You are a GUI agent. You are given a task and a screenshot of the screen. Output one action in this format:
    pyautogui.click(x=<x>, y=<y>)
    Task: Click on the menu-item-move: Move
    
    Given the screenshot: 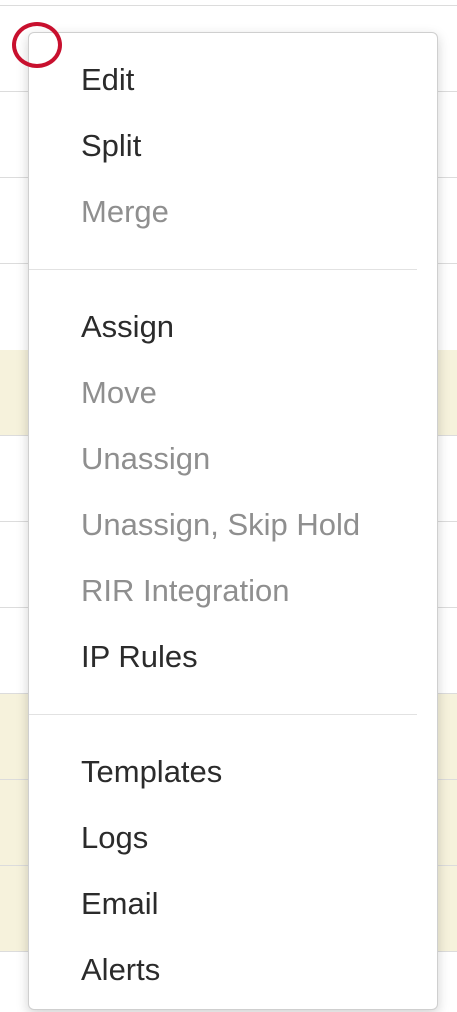 What is the action you would take?
    pyautogui.click(x=119, y=392)
    